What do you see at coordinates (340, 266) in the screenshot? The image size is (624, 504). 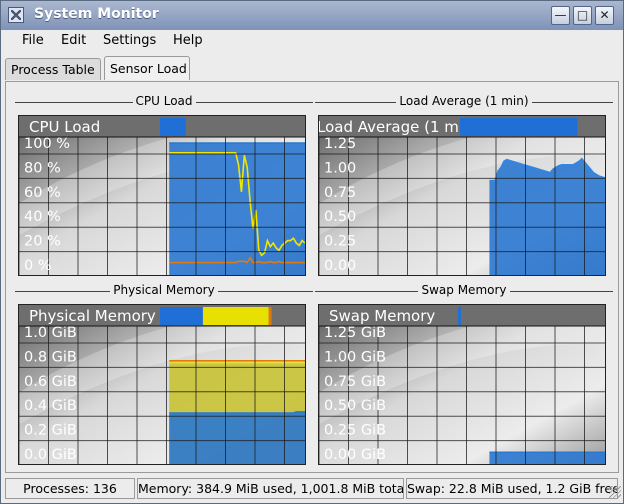 I see `y-axis-label: 0.00` at bounding box center [340, 266].